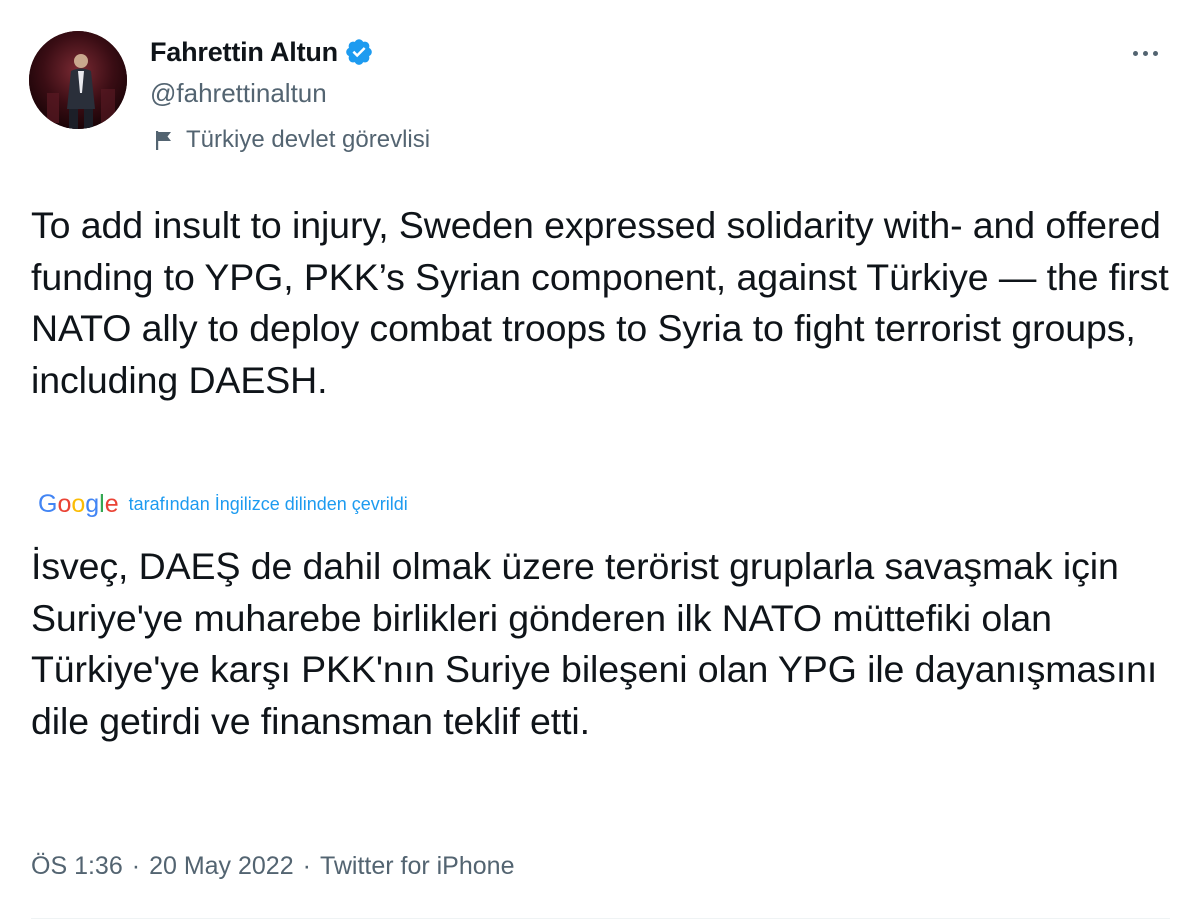 The height and width of the screenshot is (923, 1200). I want to click on avatar-photo-icon, so click(78, 80).